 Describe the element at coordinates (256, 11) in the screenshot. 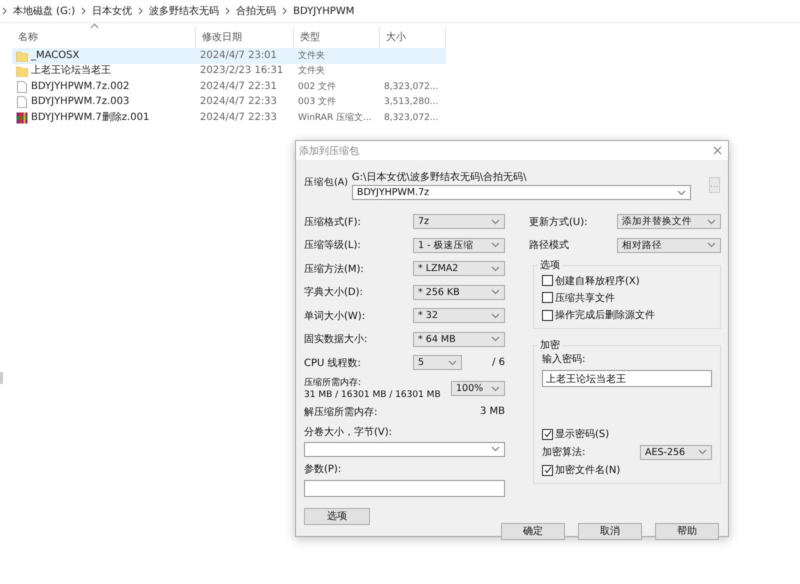

I see `breadcrumb-item: 合拍无码` at that location.